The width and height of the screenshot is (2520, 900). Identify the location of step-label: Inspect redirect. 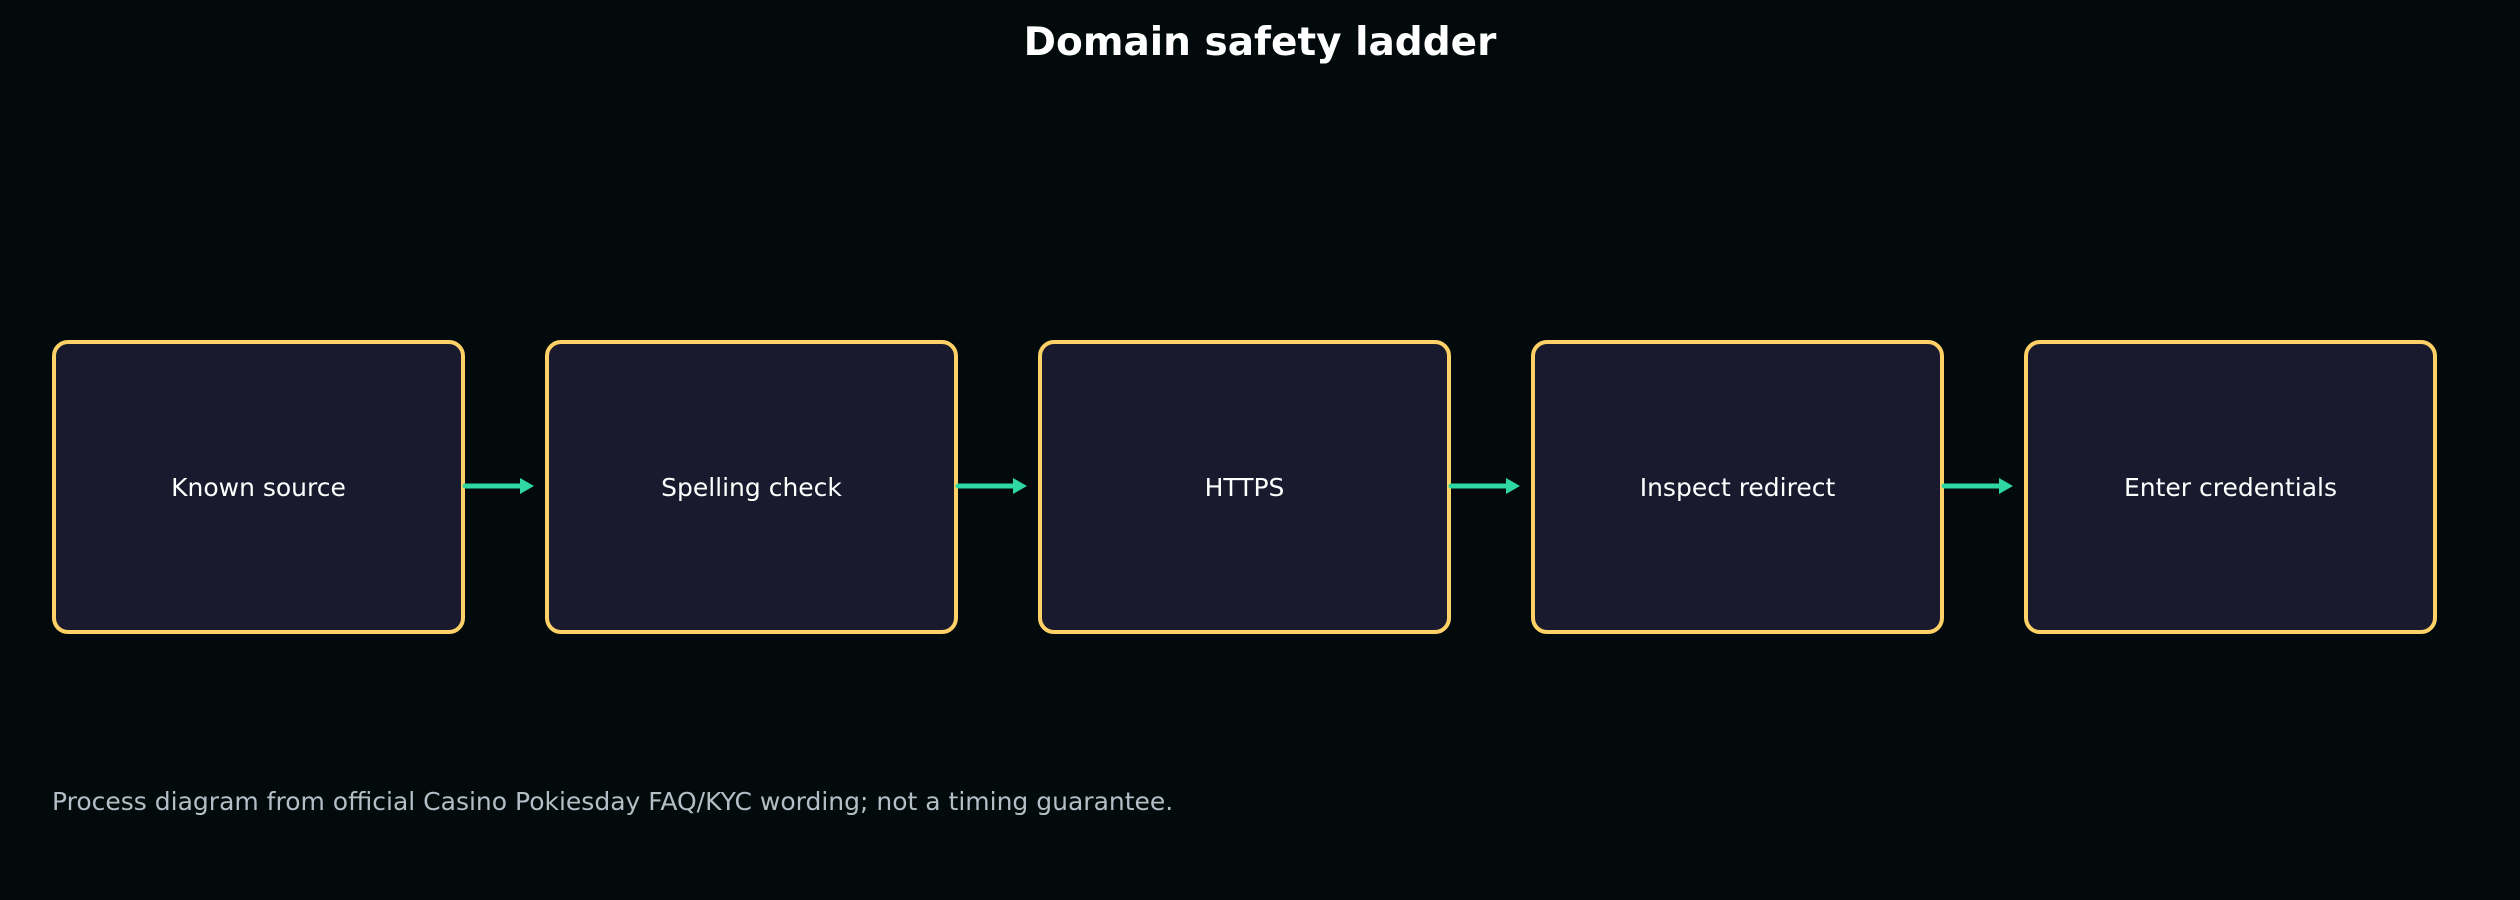
(1737, 487).